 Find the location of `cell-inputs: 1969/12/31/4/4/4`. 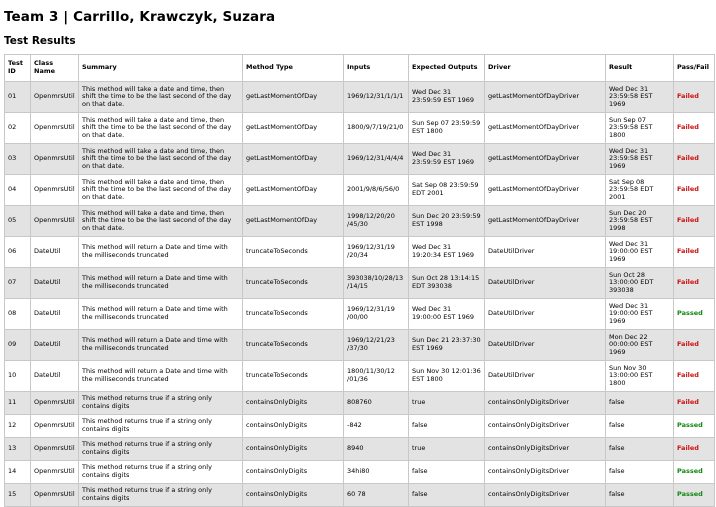

cell-inputs: 1969/12/31/4/4/4 is located at coordinates (376, 159).